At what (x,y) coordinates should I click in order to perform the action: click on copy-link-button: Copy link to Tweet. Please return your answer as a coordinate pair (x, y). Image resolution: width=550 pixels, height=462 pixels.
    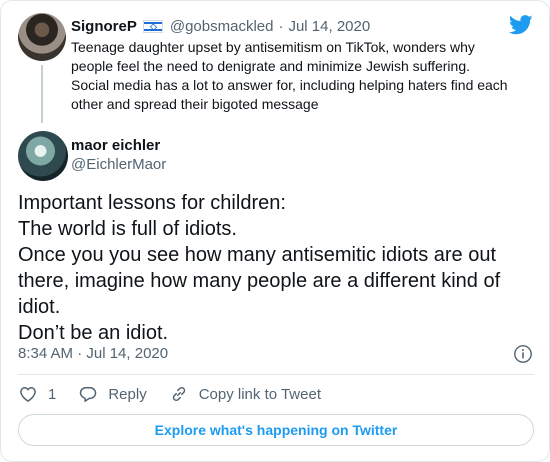
    Looking at the image, I should click on (245, 394).